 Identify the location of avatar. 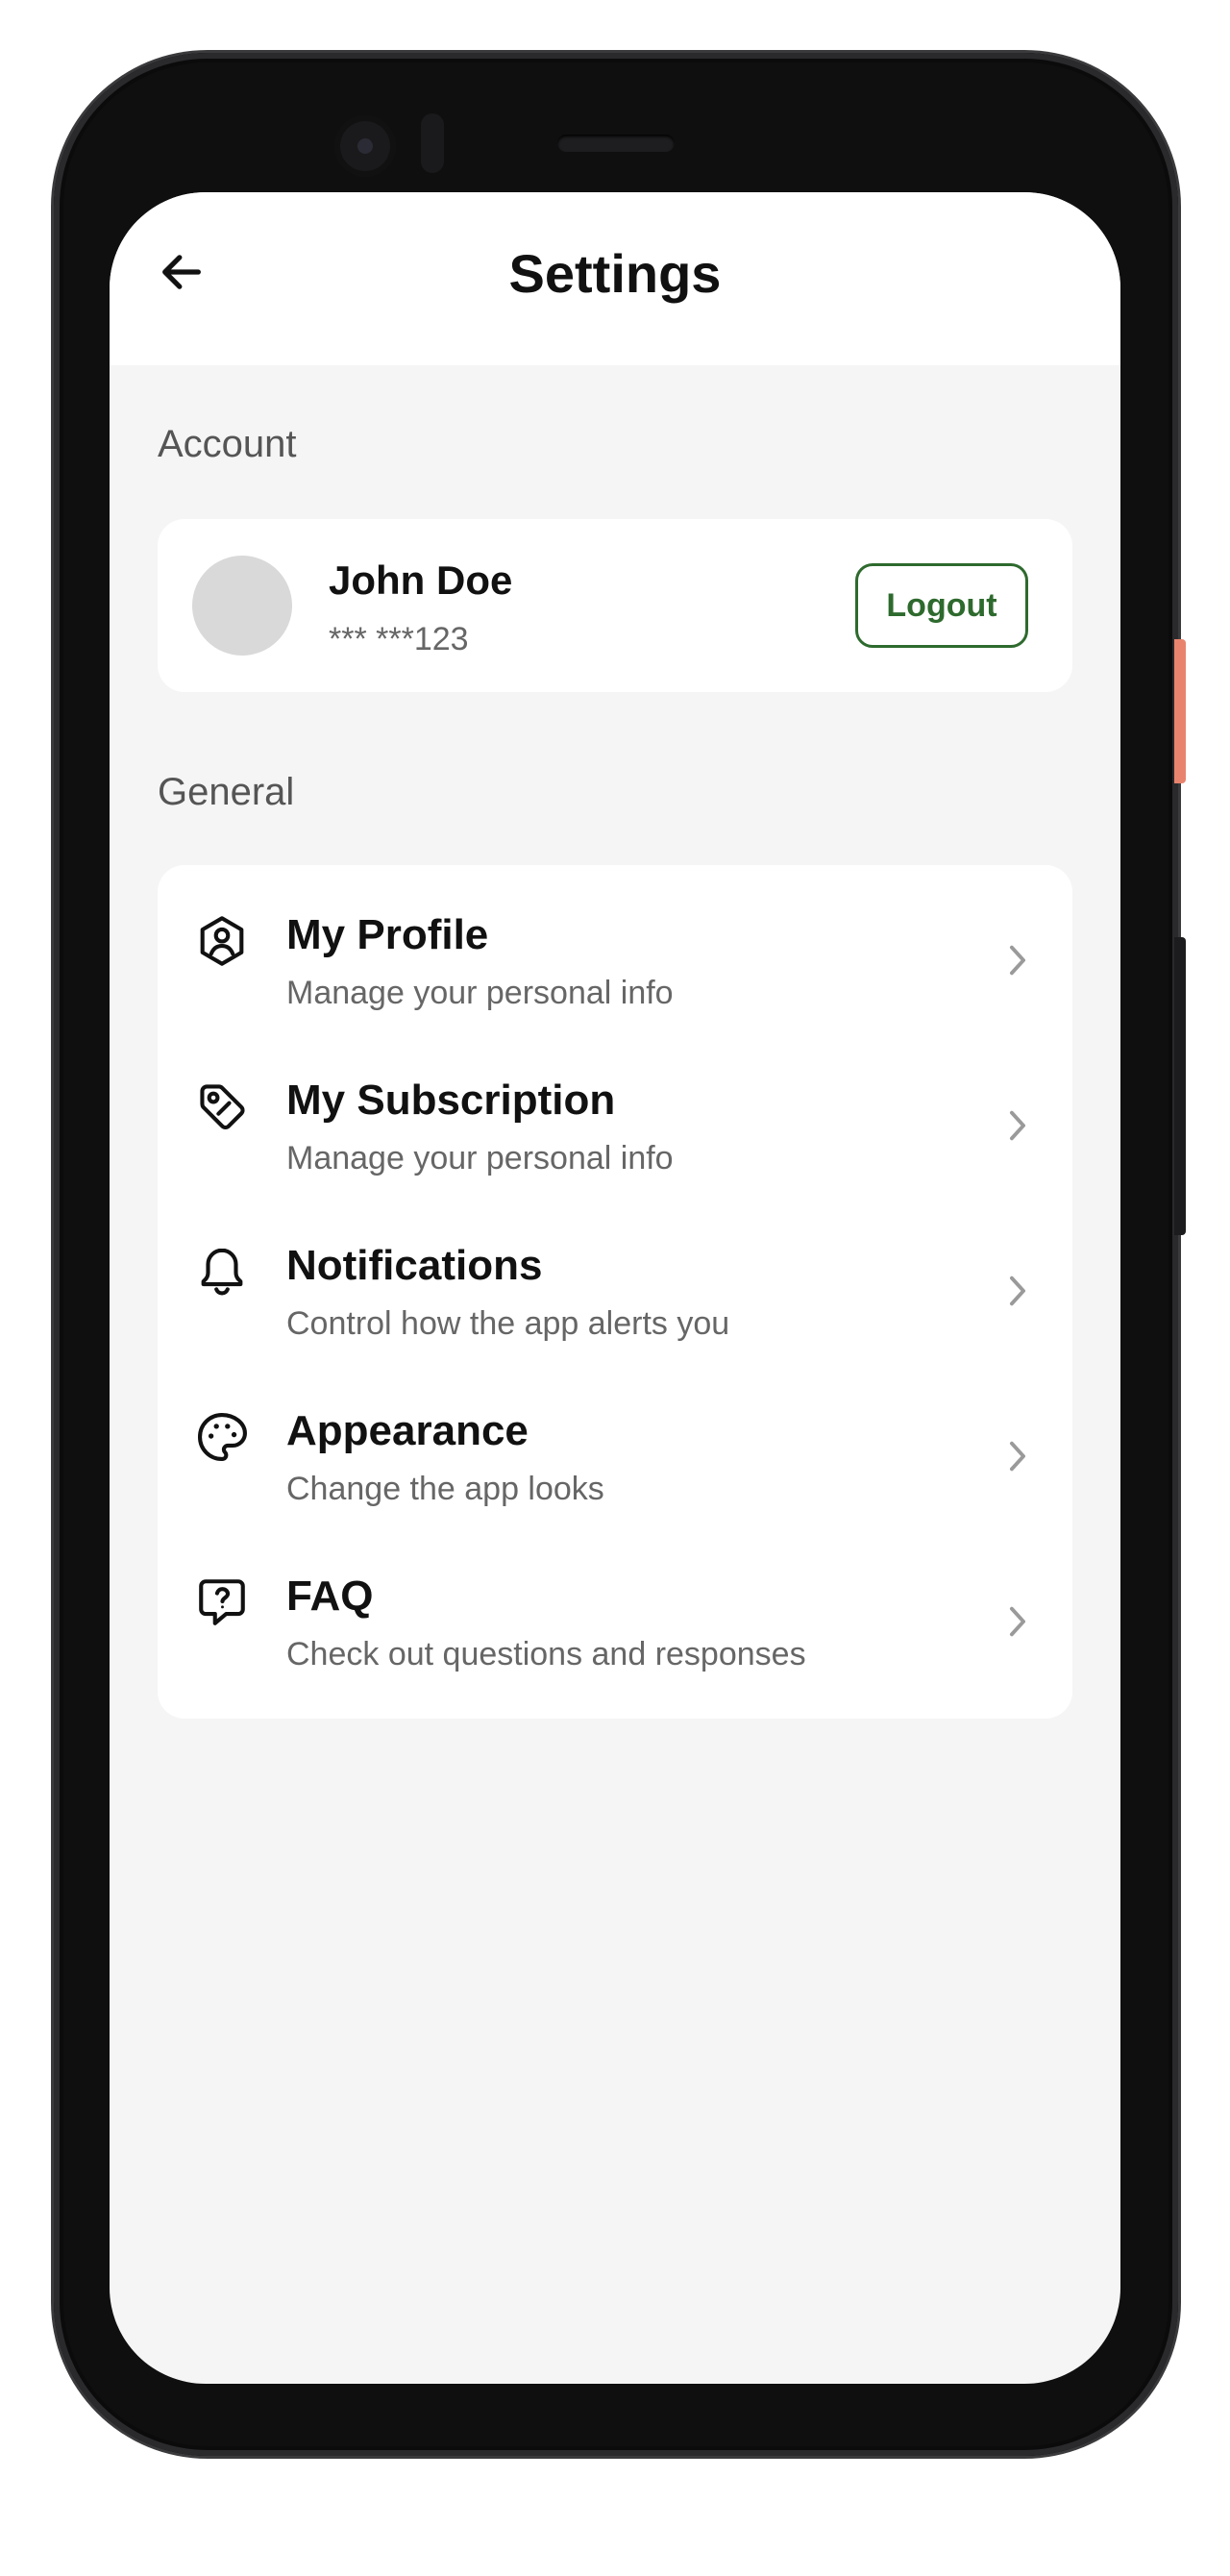
(242, 606).